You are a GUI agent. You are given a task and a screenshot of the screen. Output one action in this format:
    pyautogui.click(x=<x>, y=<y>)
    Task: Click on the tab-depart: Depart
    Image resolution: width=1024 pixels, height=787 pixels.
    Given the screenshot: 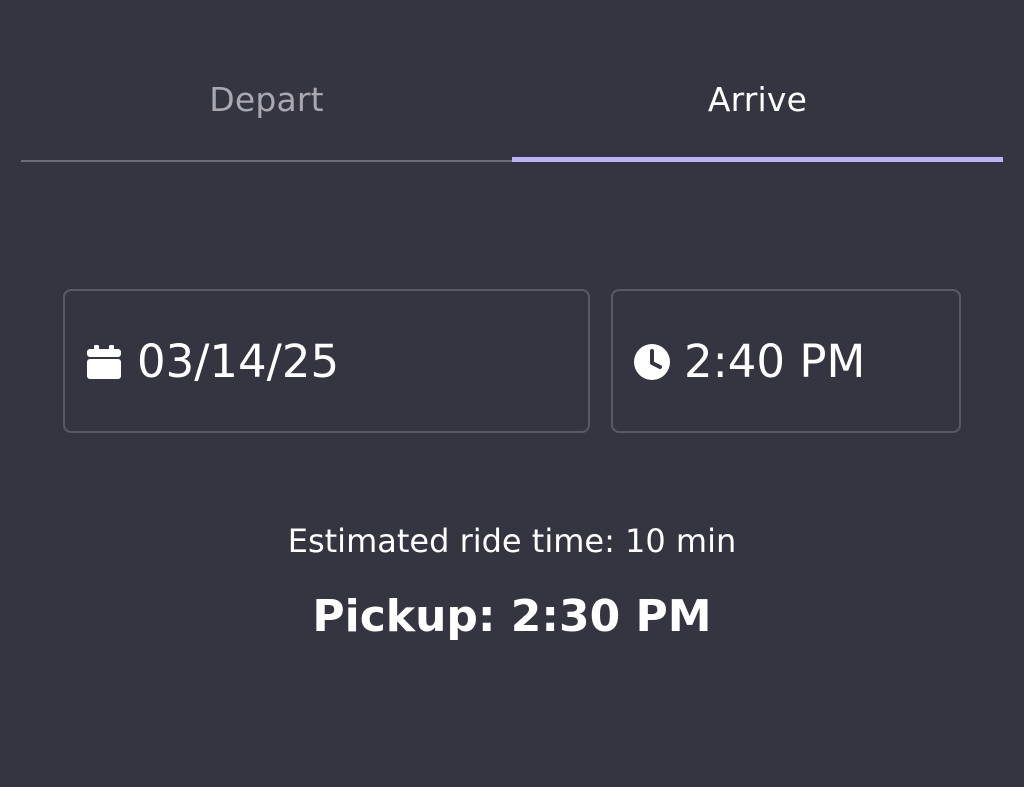 What is the action you would take?
    pyautogui.click(x=266, y=81)
    